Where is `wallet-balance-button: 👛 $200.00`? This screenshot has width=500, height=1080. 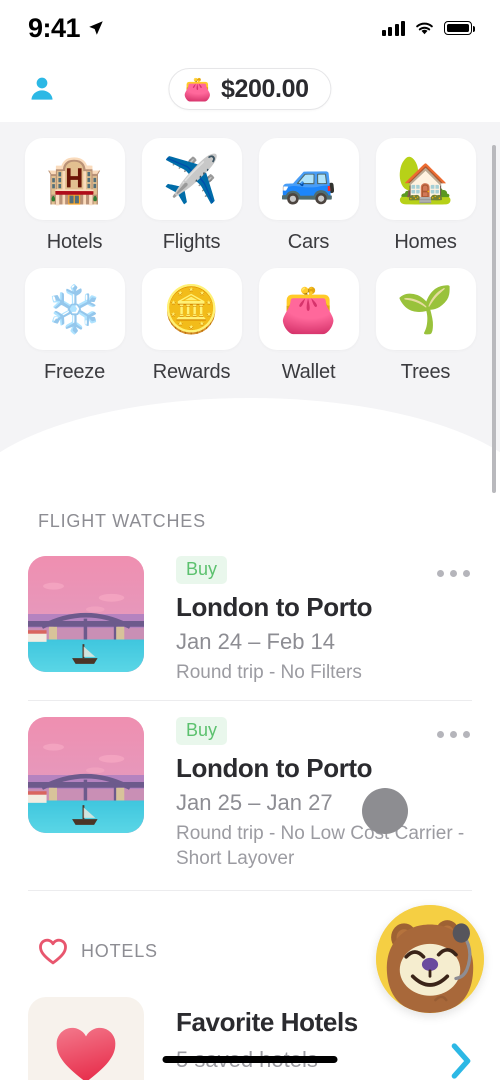 wallet-balance-button: 👛 $200.00 is located at coordinates (250, 89).